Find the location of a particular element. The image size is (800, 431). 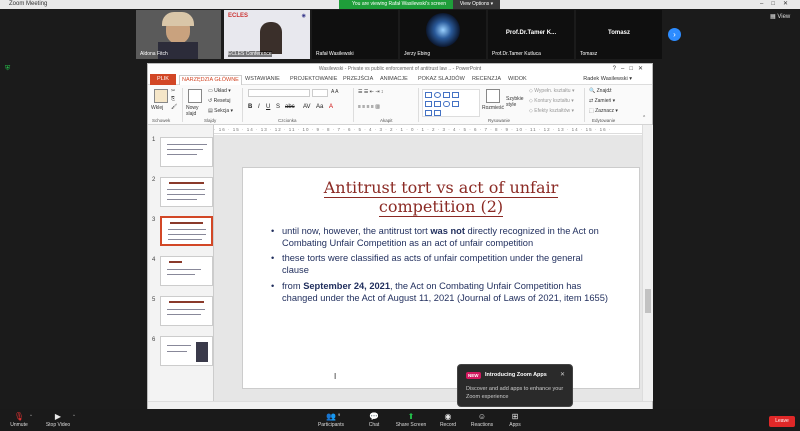

font-size-input is located at coordinates (320, 93).